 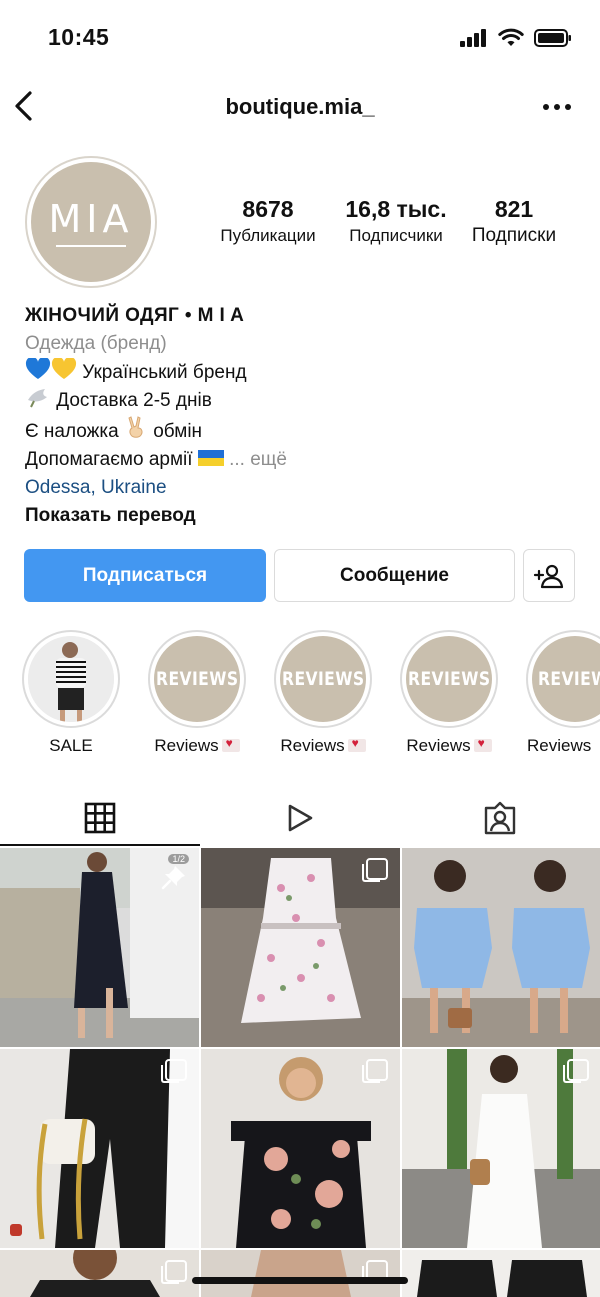 What do you see at coordinates (300, 1280) in the screenshot?
I see `home-indicator` at bounding box center [300, 1280].